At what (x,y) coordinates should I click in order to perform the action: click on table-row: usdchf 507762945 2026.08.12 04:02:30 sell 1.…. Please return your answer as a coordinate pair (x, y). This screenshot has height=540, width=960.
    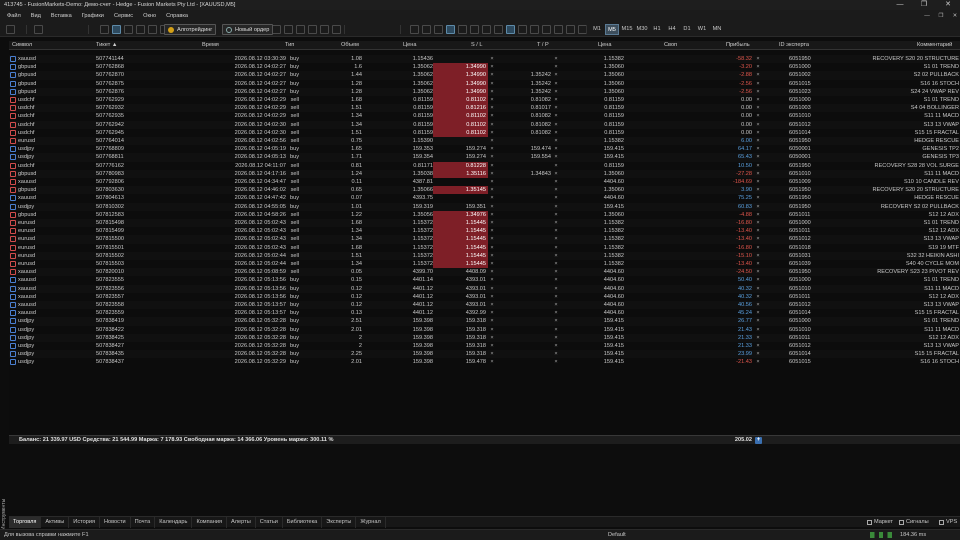
    Looking at the image, I should click on (484, 132).